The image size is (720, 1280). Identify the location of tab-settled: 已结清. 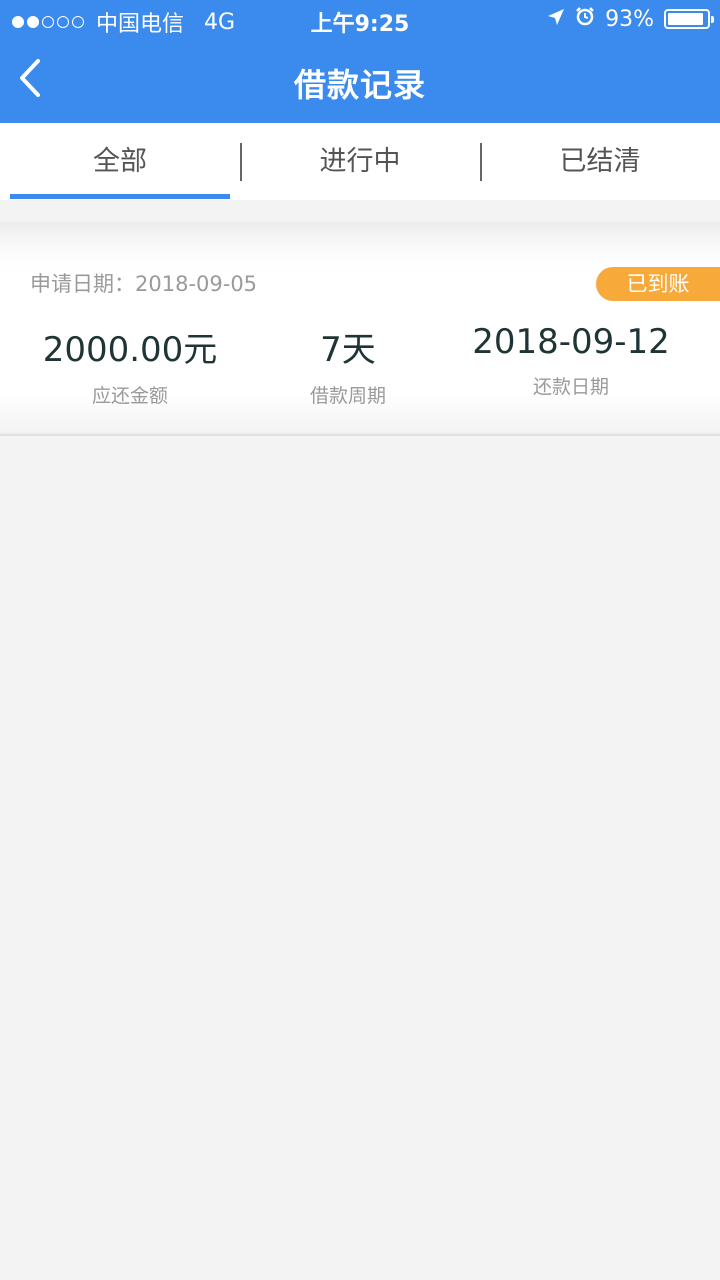
(600, 161).